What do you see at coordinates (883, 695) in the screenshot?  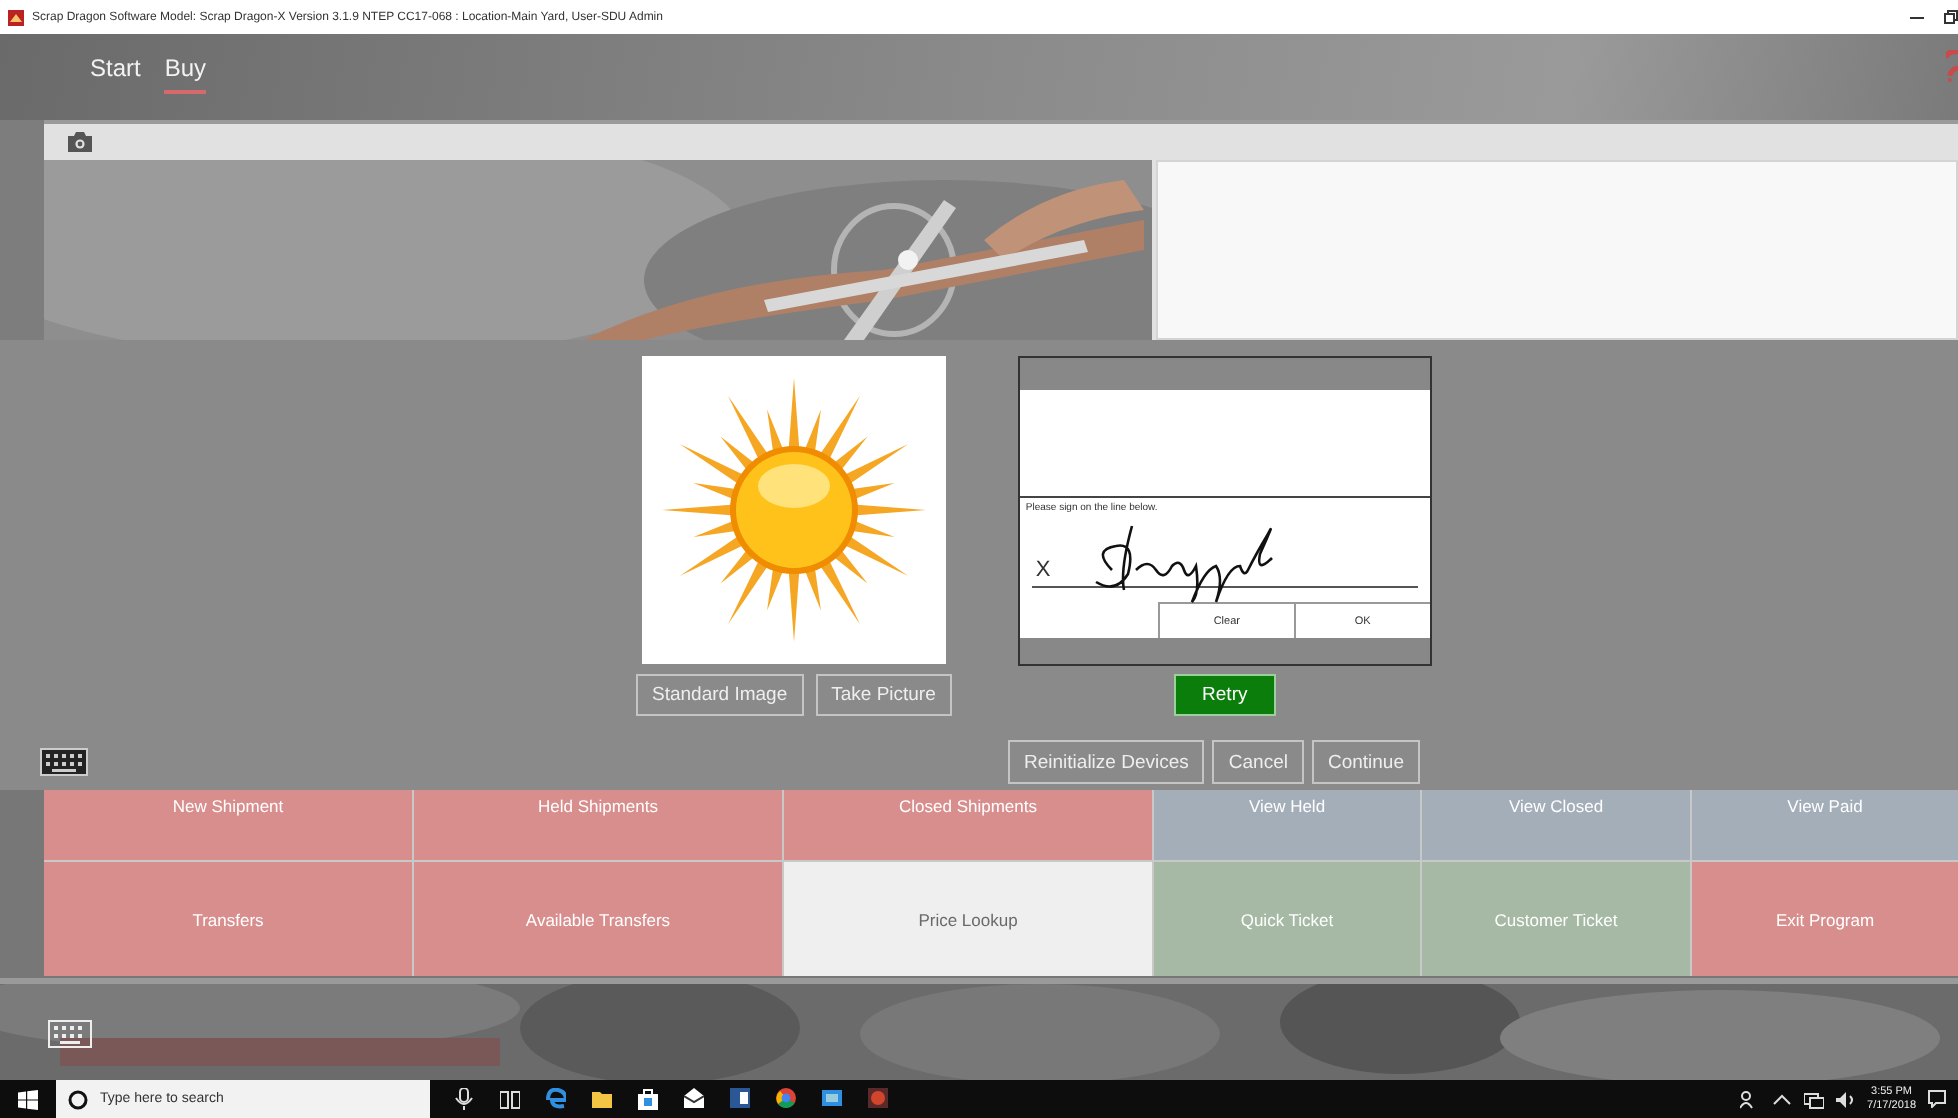 I see `take-picture-button: Take Picture` at bounding box center [883, 695].